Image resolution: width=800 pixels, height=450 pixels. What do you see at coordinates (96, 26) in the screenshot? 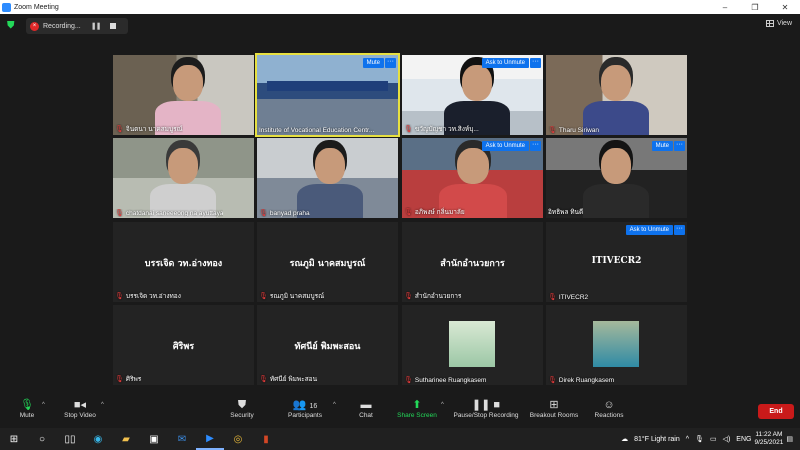
I see `pause-recording-icon: ❚❚` at bounding box center [96, 26].